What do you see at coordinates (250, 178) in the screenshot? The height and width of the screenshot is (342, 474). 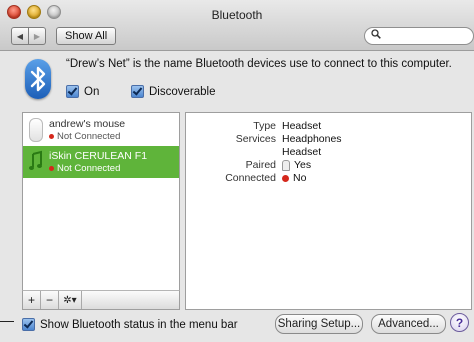 I see `detail-label: Connected` at bounding box center [250, 178].